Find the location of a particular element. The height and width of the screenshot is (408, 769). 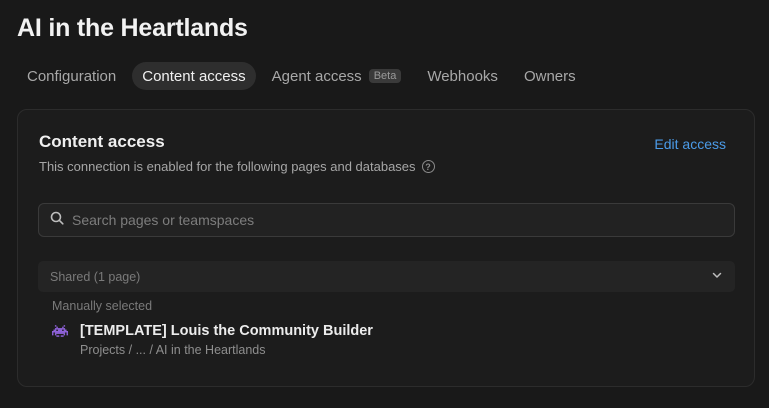

tab-label: Webhooks is located at coordinates (462, 76).